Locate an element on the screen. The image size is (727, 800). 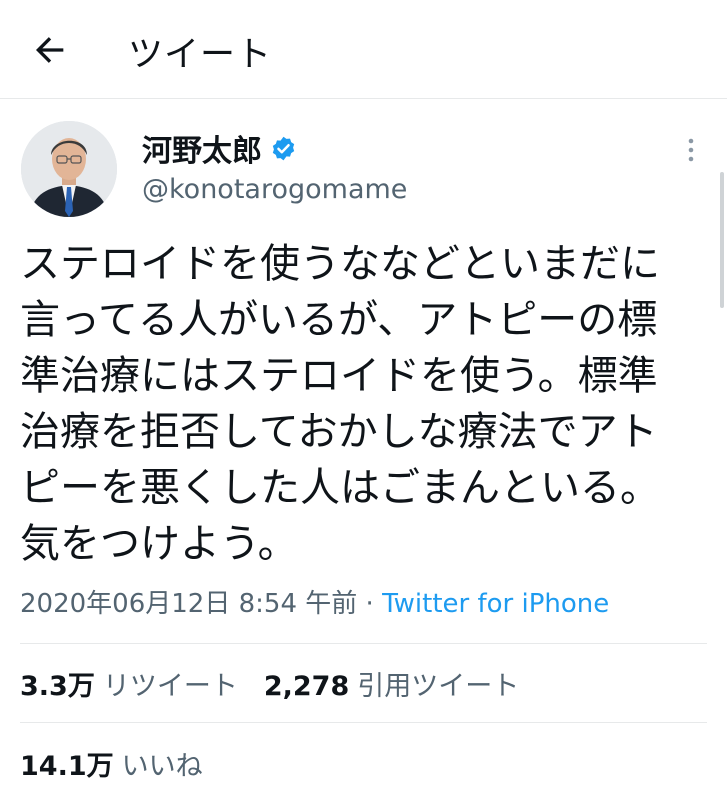
retweets-stat: 3.3万 リツイート is located at coordinates (129, 686).